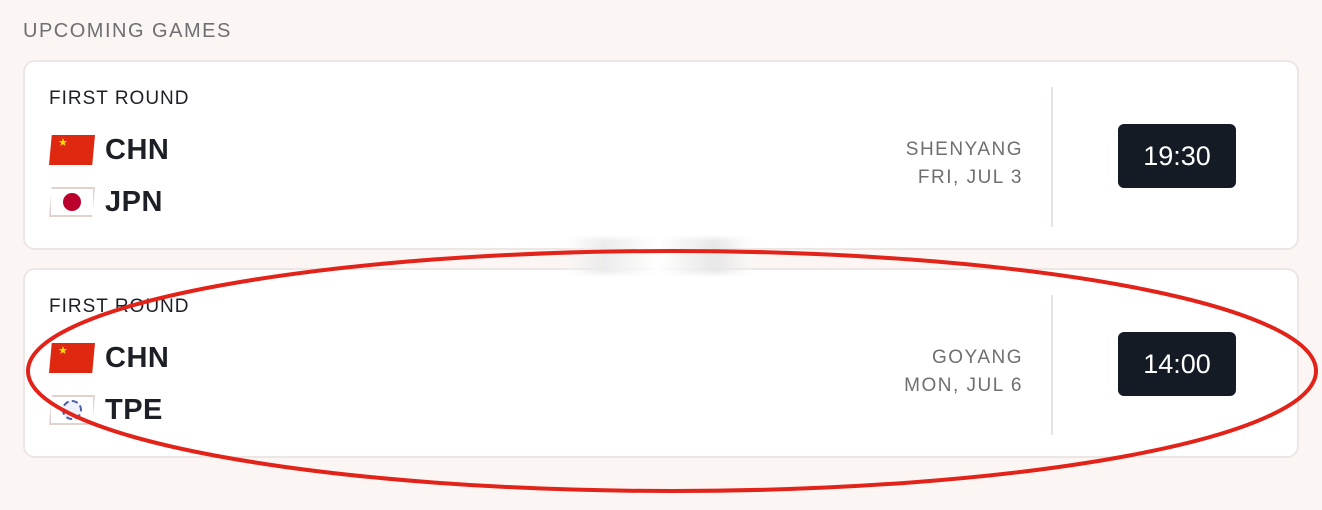 This screenshot has width=1322, height=510. What do you see at coordinates (977, 357) in the screenshot?
I see `venue-city: GOYANG` at bounding box center [977, 357].